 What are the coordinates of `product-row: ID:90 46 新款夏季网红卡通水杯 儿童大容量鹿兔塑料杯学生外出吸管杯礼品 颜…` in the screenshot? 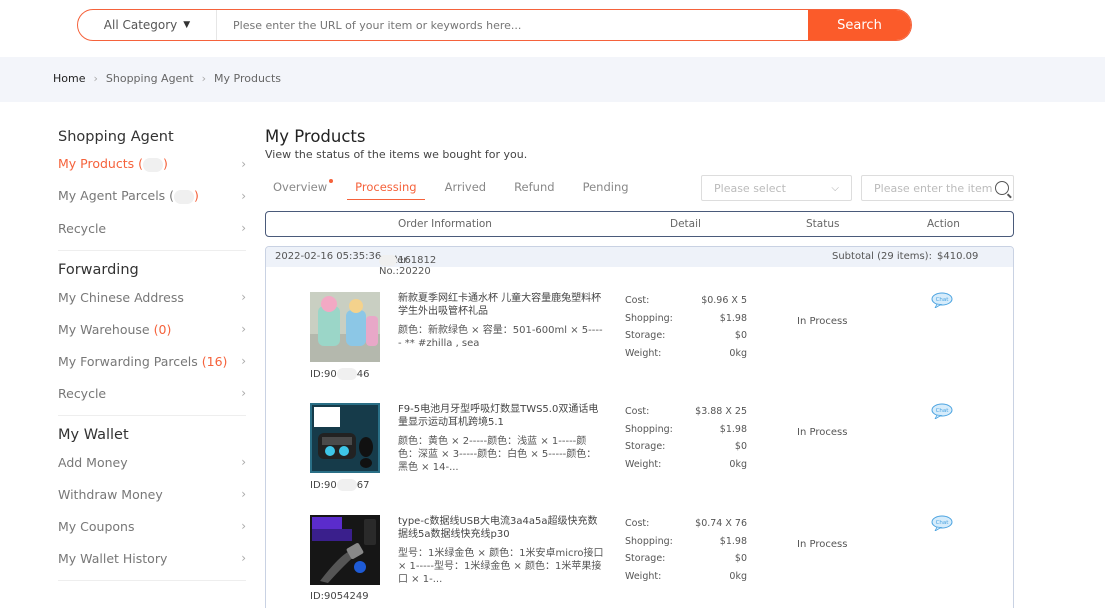 It's located at (639, 347).